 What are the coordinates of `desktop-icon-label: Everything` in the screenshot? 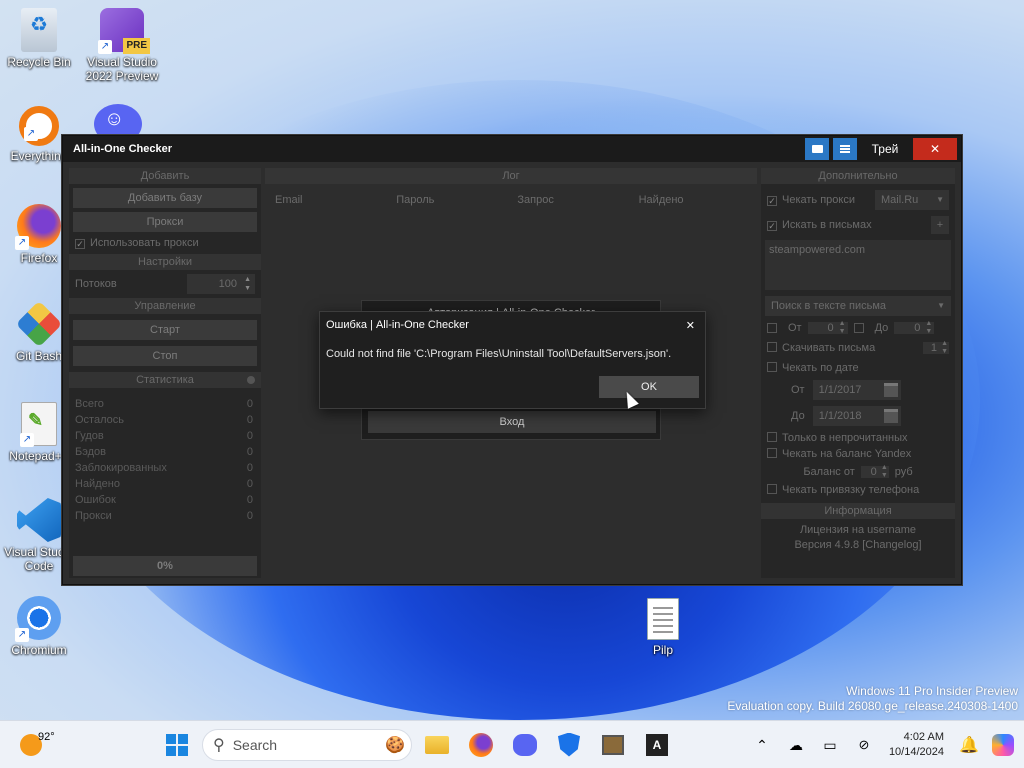 It's located at (39, 156).